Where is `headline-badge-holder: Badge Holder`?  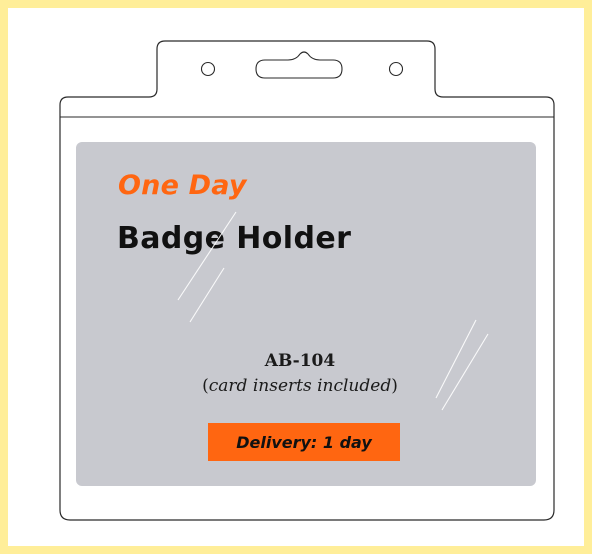
headline-badge-holder: Badge Holder is located at coordinates (234, 238).